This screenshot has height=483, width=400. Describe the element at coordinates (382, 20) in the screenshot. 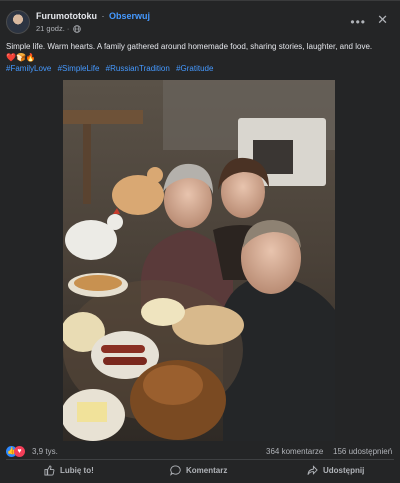

I see `close-icon: ✕` at that location.